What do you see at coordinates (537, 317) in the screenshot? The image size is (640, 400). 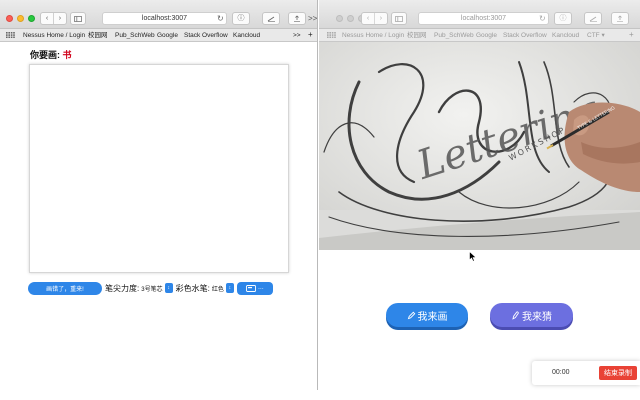 I see `i-guess-label: 我来猜` at bounding box center [537, 317].